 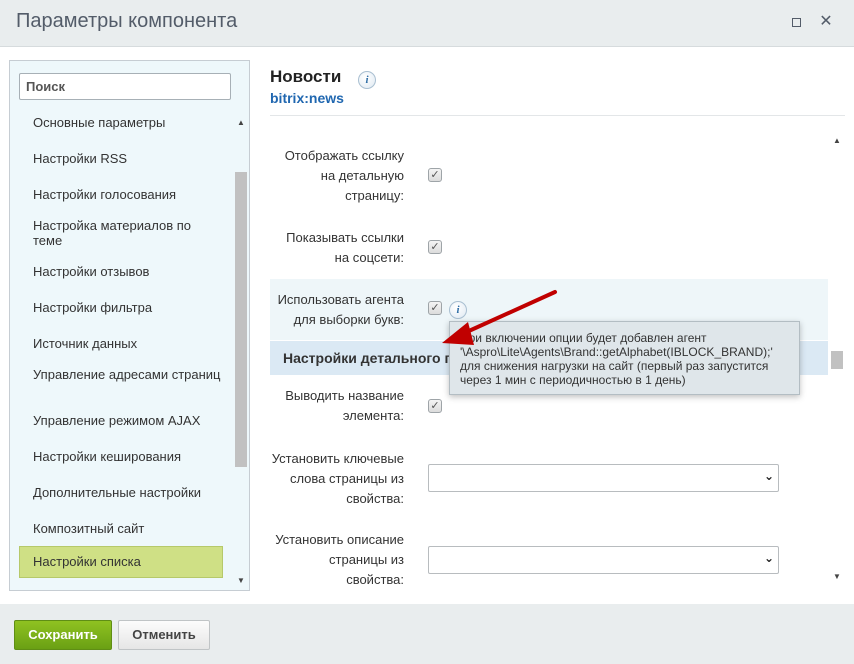 What do you see at coordinates (826, 22) in the screenshot?
I see `close-icon: ✕` at bounding box center [826, 22].